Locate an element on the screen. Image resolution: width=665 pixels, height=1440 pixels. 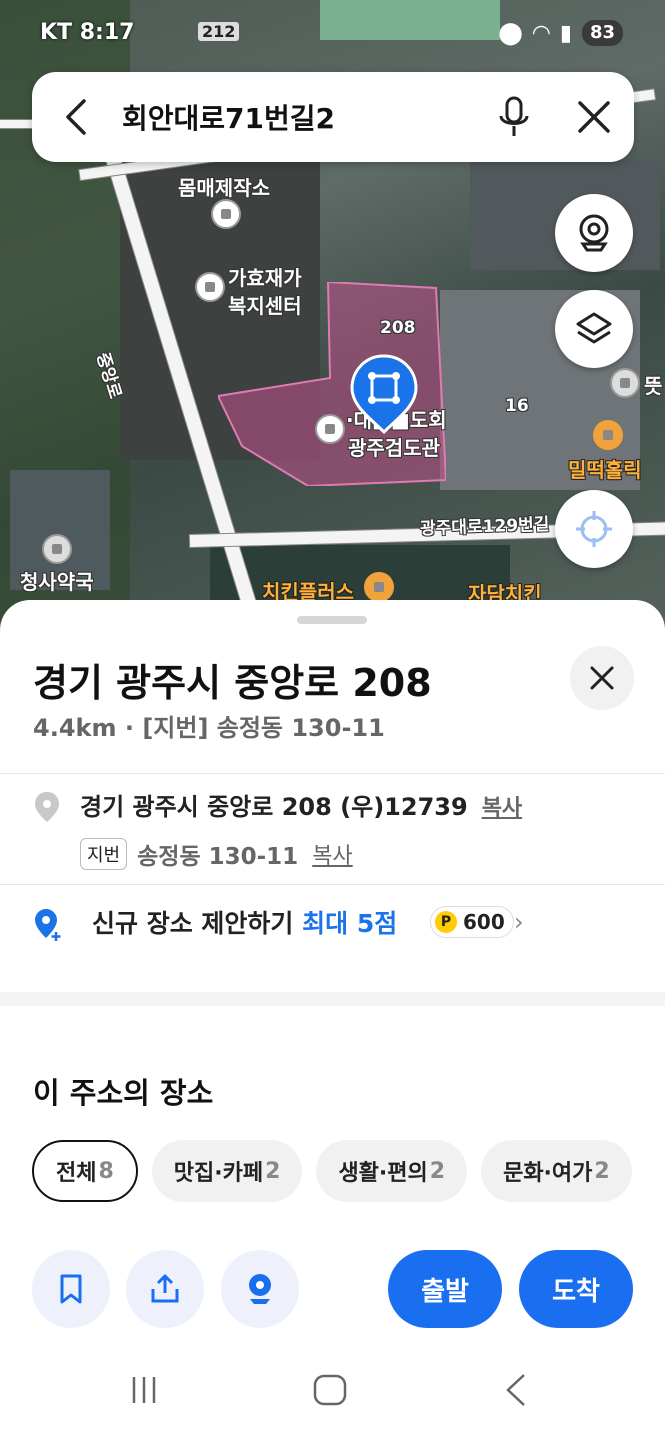
status-carrier-time: KT 8:17 is located at coordinates (87, 32).